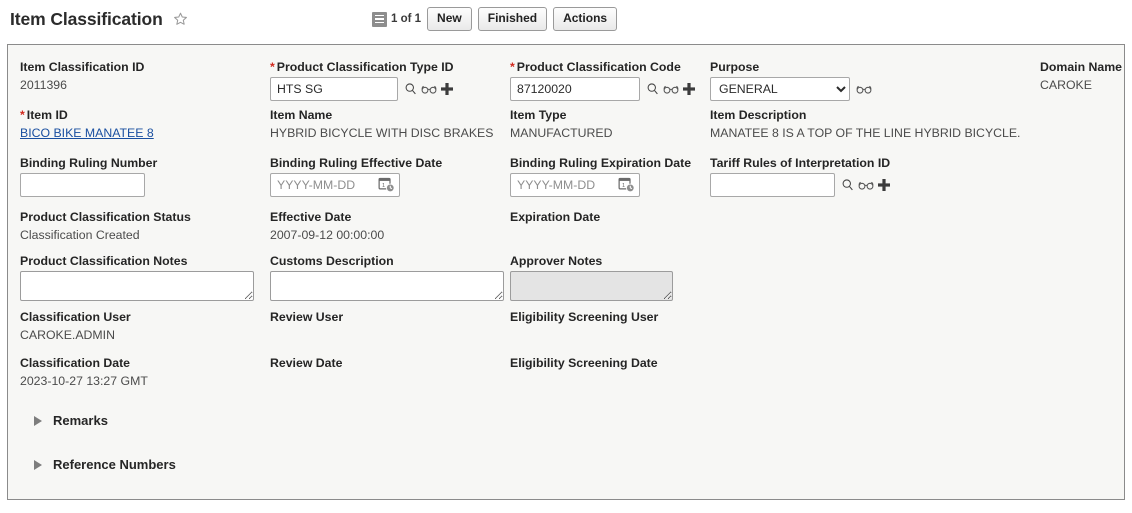 Image resolution: width=1132 pixels, height=513 pixels. Describe the element at coordinates (561, 133) in the screenshot. I see `field-value: MANUFACTURED` at that location.